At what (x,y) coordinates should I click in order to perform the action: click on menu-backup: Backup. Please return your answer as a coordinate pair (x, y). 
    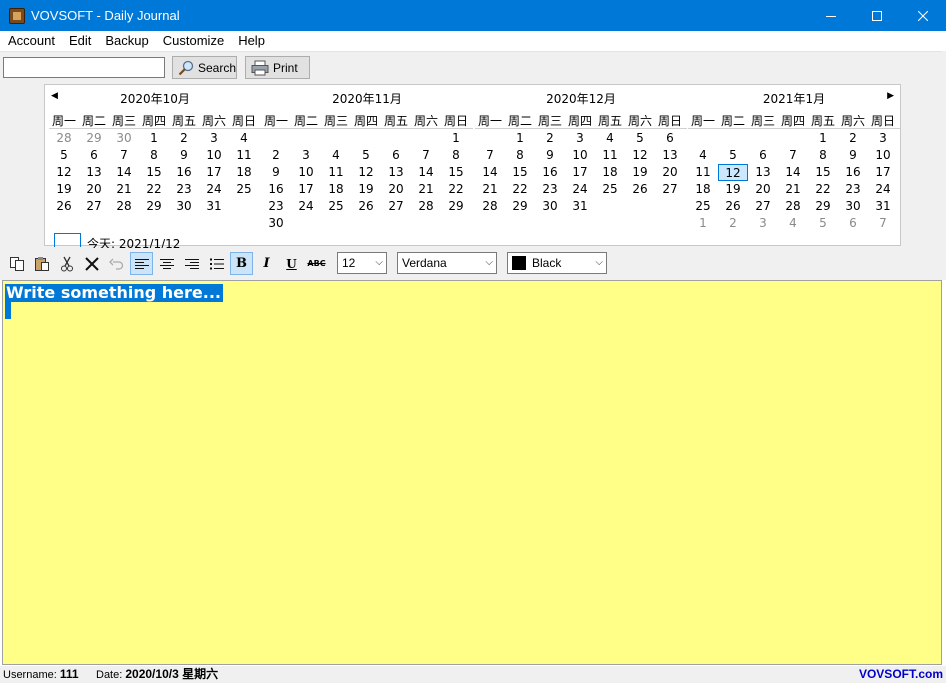
    Looking at the image, I should click on (126, 41).